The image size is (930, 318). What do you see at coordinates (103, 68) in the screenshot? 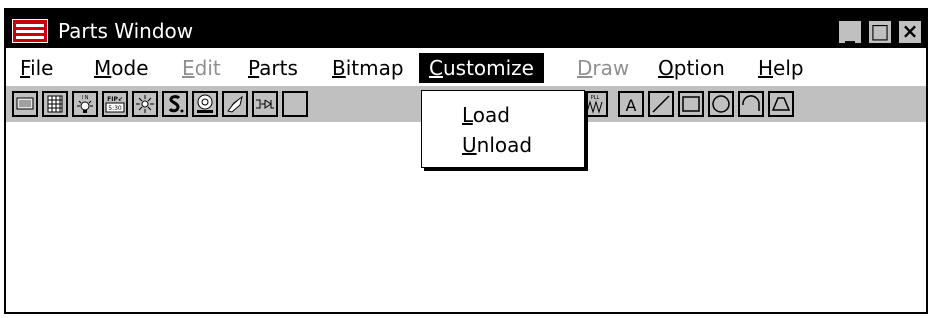
I see `menu-mode-accelerator: M` at bounding box center [103, 68].